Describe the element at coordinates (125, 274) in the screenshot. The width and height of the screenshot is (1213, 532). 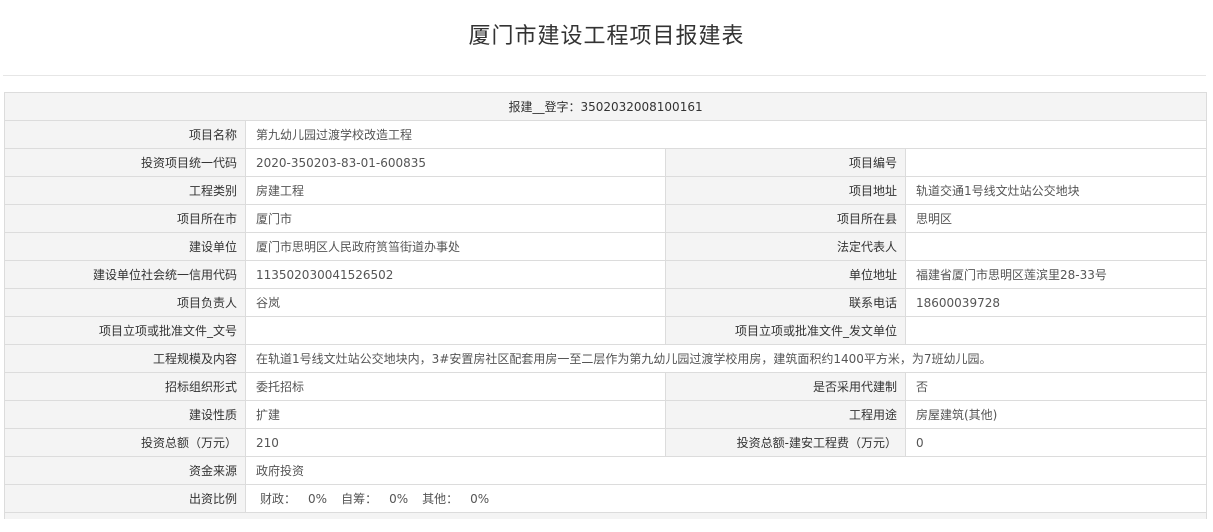
I see `credit-code-label: 建设单位社会统一信用代码` at that location.